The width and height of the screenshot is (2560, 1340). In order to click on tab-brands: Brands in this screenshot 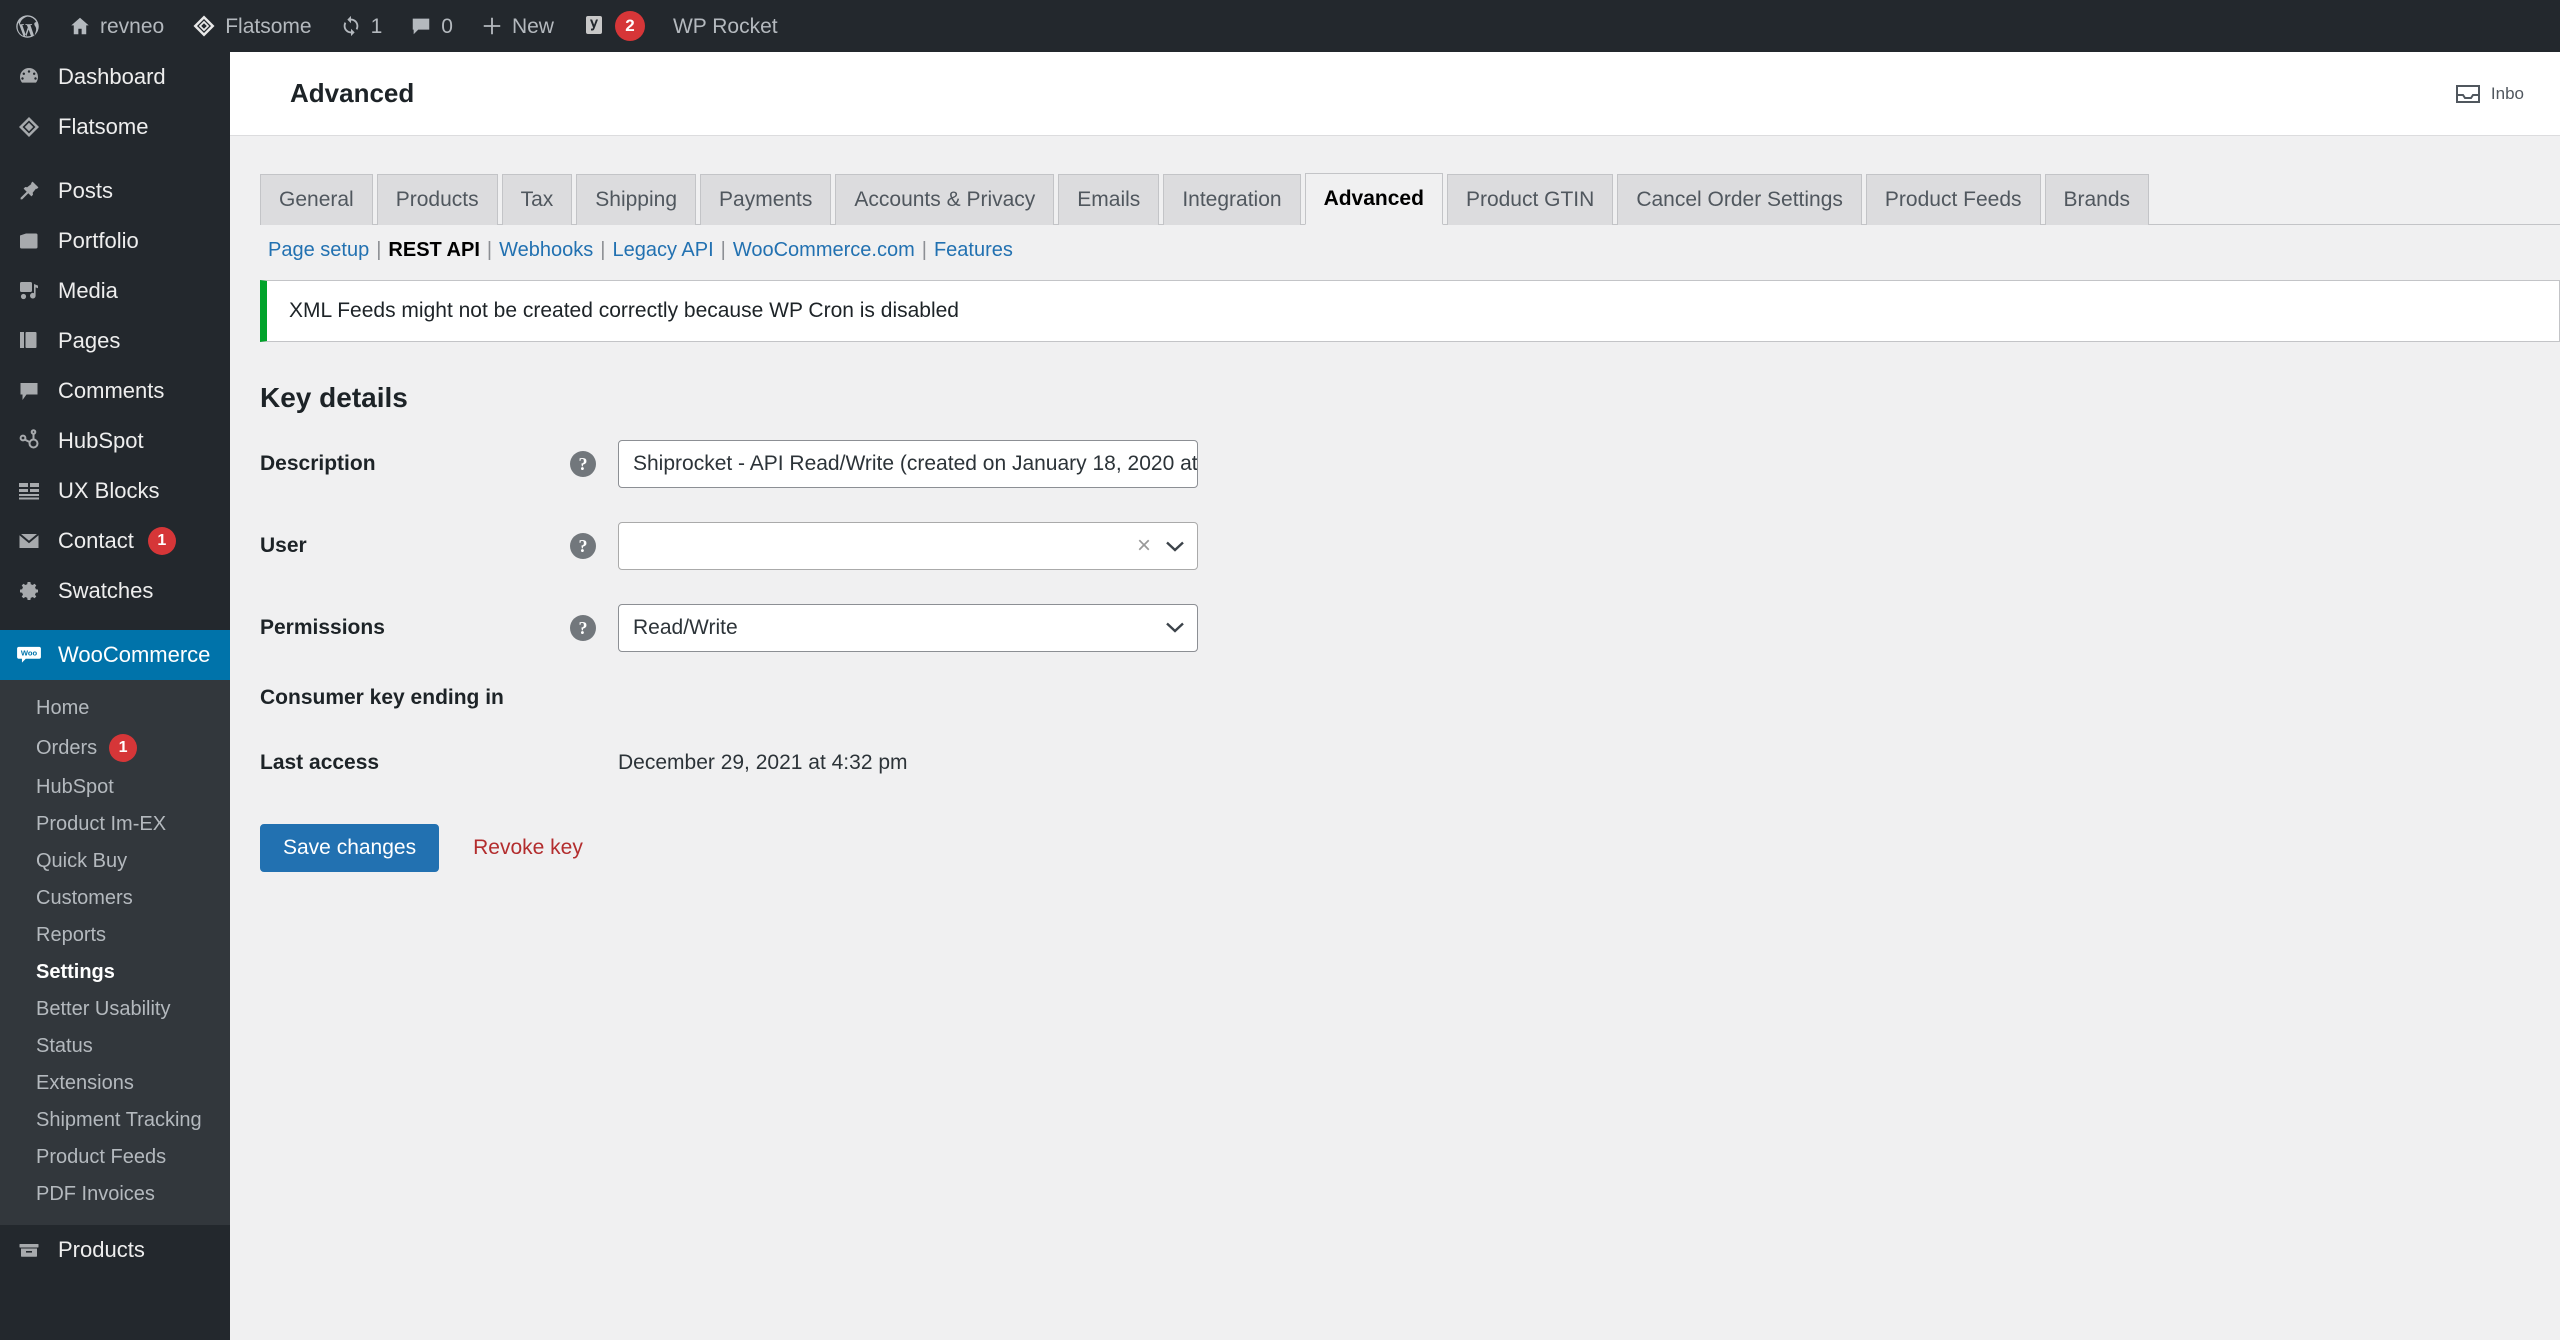, I will do `click(2097, 200)`.